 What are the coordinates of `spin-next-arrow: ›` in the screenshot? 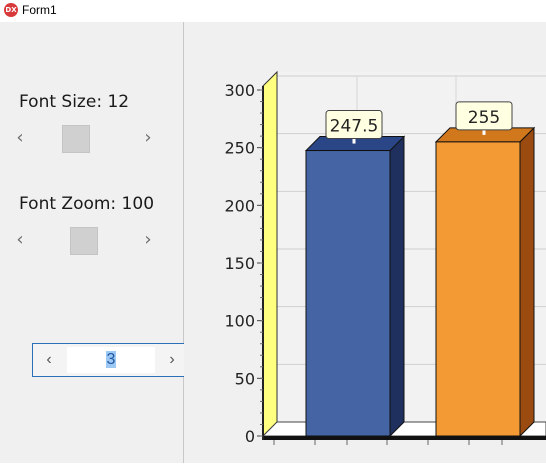 It's located at (172, 360).